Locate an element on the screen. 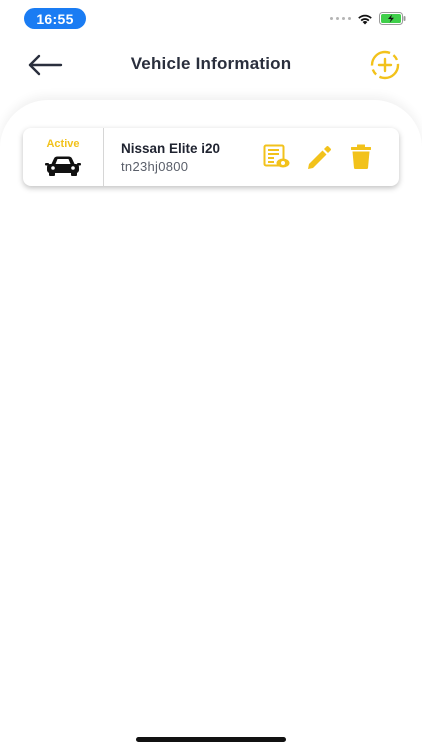 The image size is (422, 750). vehicle-card: Active Nissan Elite i20 tn23hj0800 is located at coordinates (211, 157).